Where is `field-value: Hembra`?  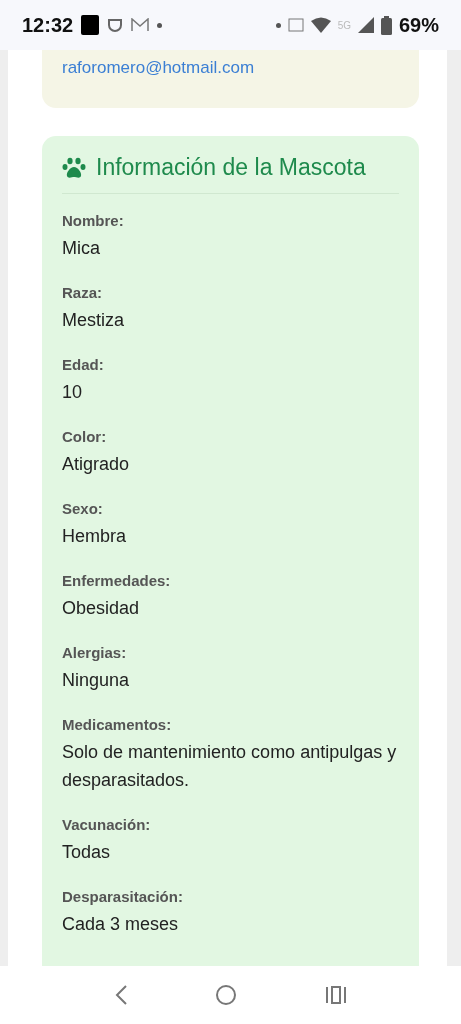 field-value: Hembra is located at coordinates (95, 536).